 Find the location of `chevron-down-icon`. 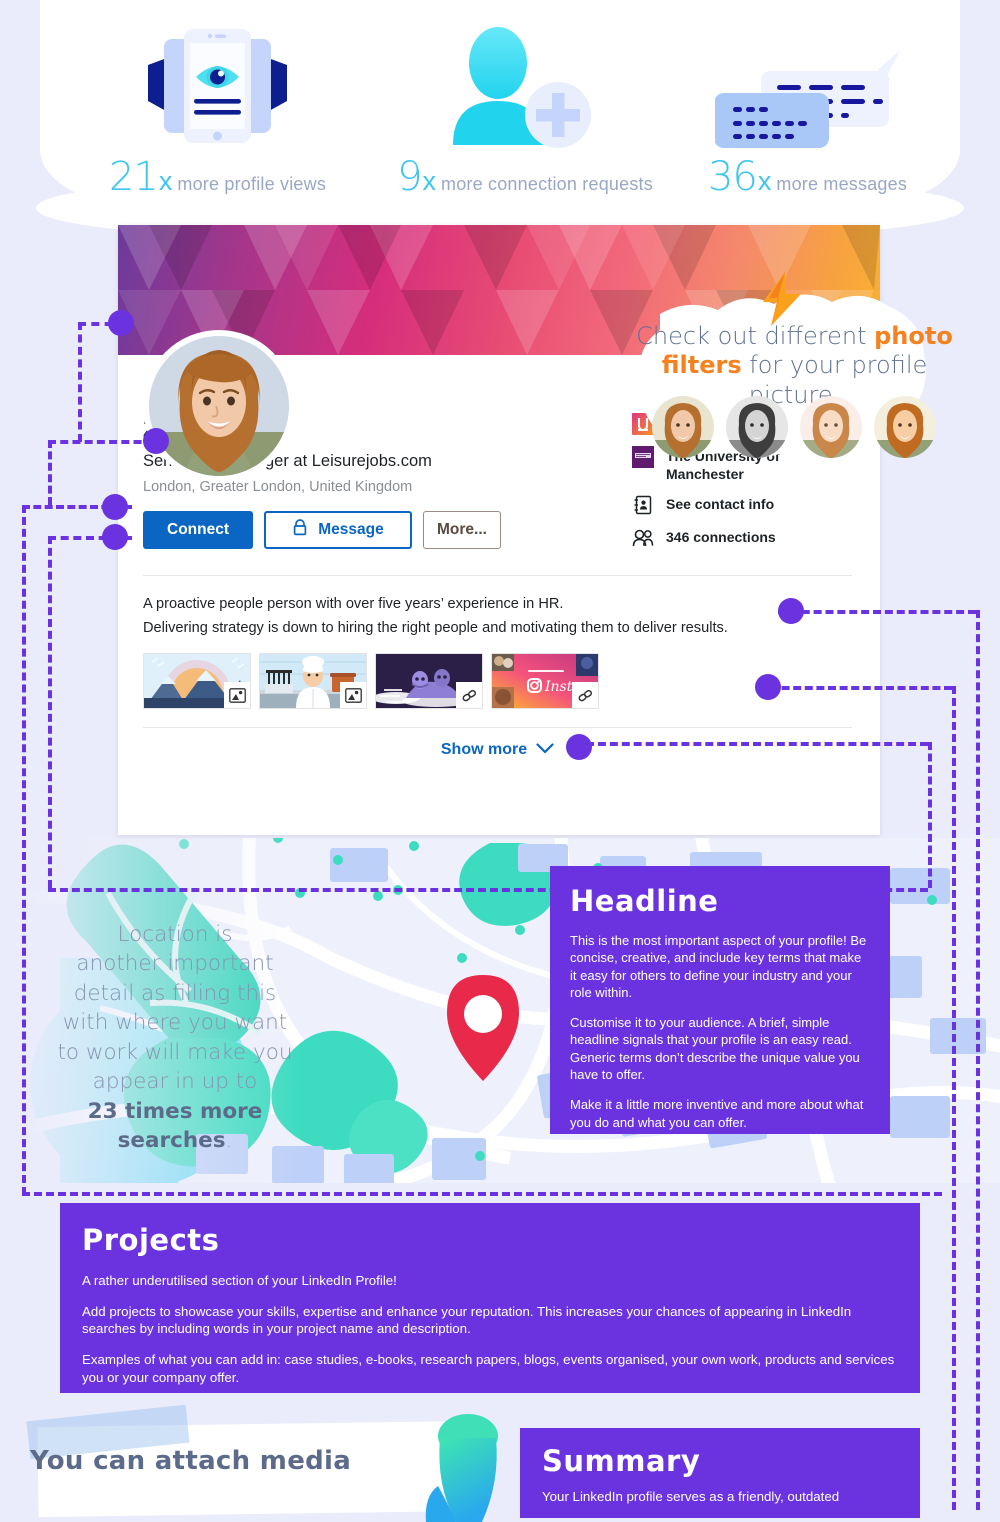

chevron-down-icon is located at coordinates (545, 750).